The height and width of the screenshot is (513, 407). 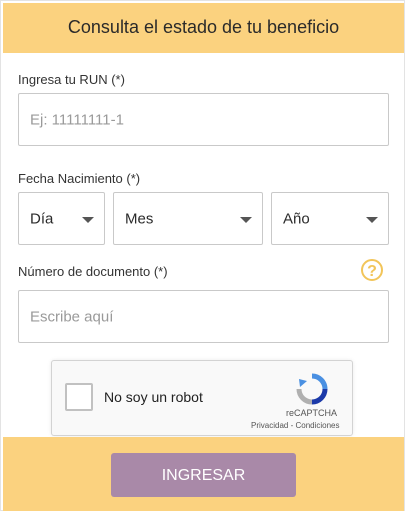 I want to click on header-bar: Consulta el estado de tu beneficio, so click(x=203, y=28).